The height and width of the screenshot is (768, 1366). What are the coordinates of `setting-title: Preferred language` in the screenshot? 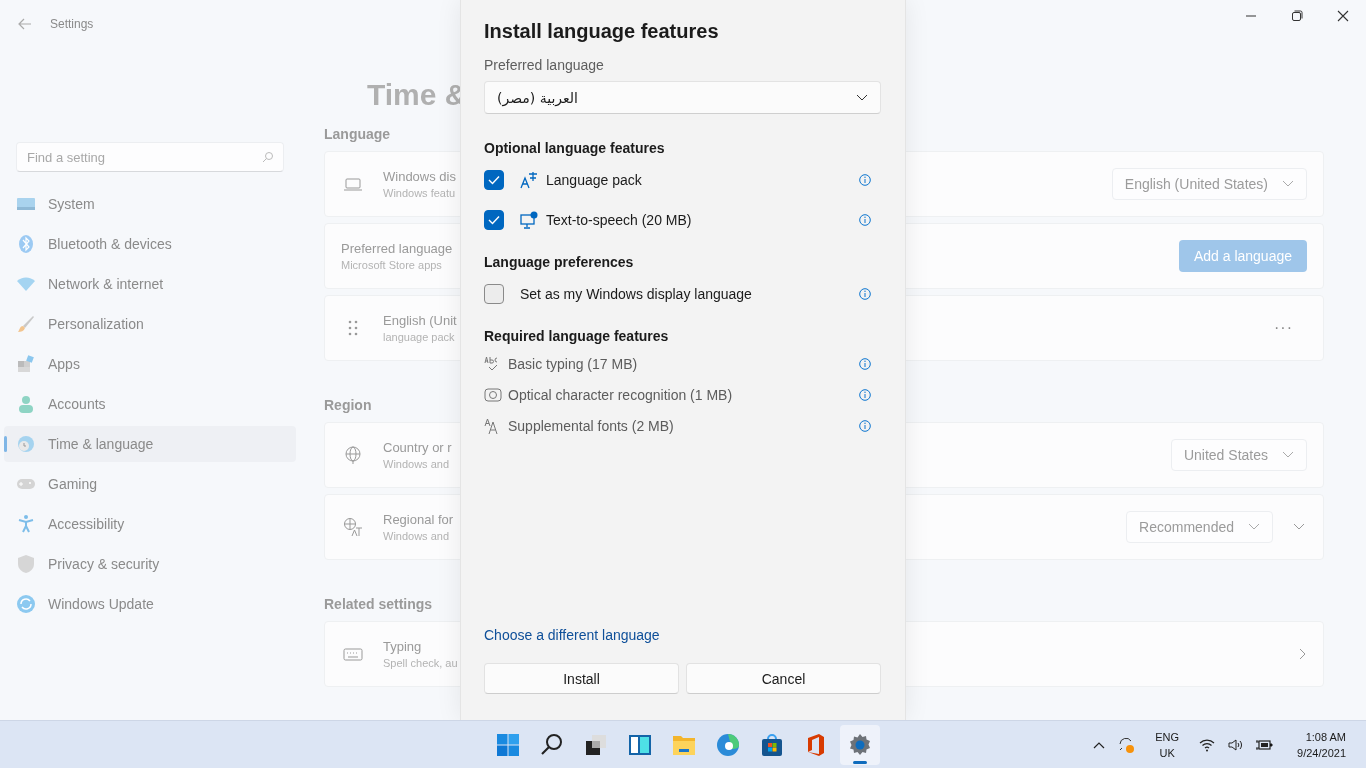 It's located at (397, 248).